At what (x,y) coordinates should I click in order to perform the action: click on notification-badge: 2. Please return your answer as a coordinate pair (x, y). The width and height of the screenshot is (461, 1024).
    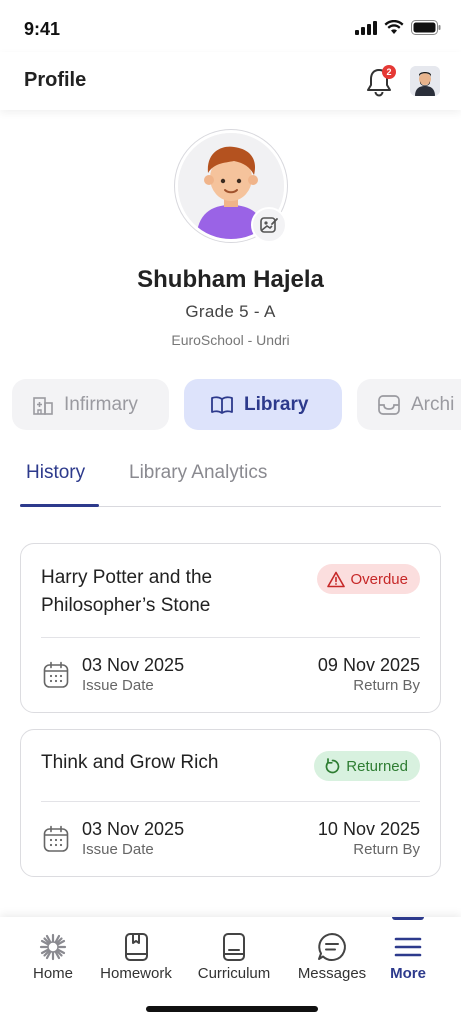
    Looking at the image, I should click on (389, 72).